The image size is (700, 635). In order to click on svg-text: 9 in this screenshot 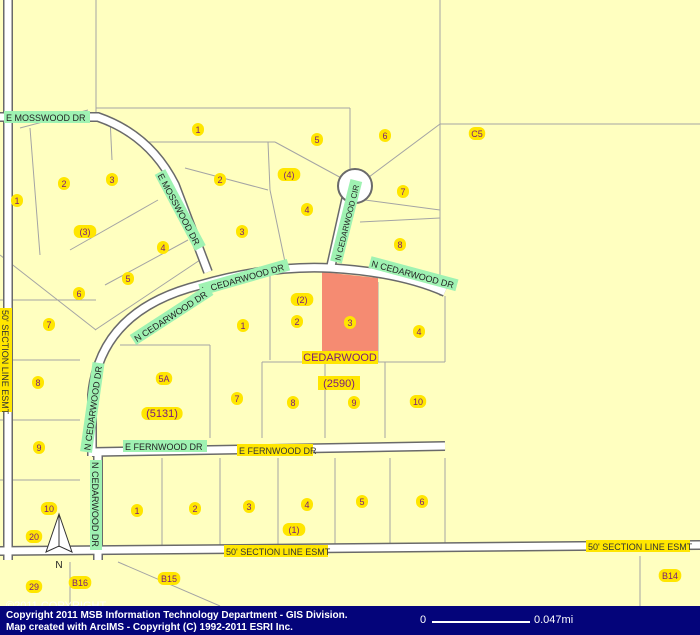, I will do `click(353, 403)`.